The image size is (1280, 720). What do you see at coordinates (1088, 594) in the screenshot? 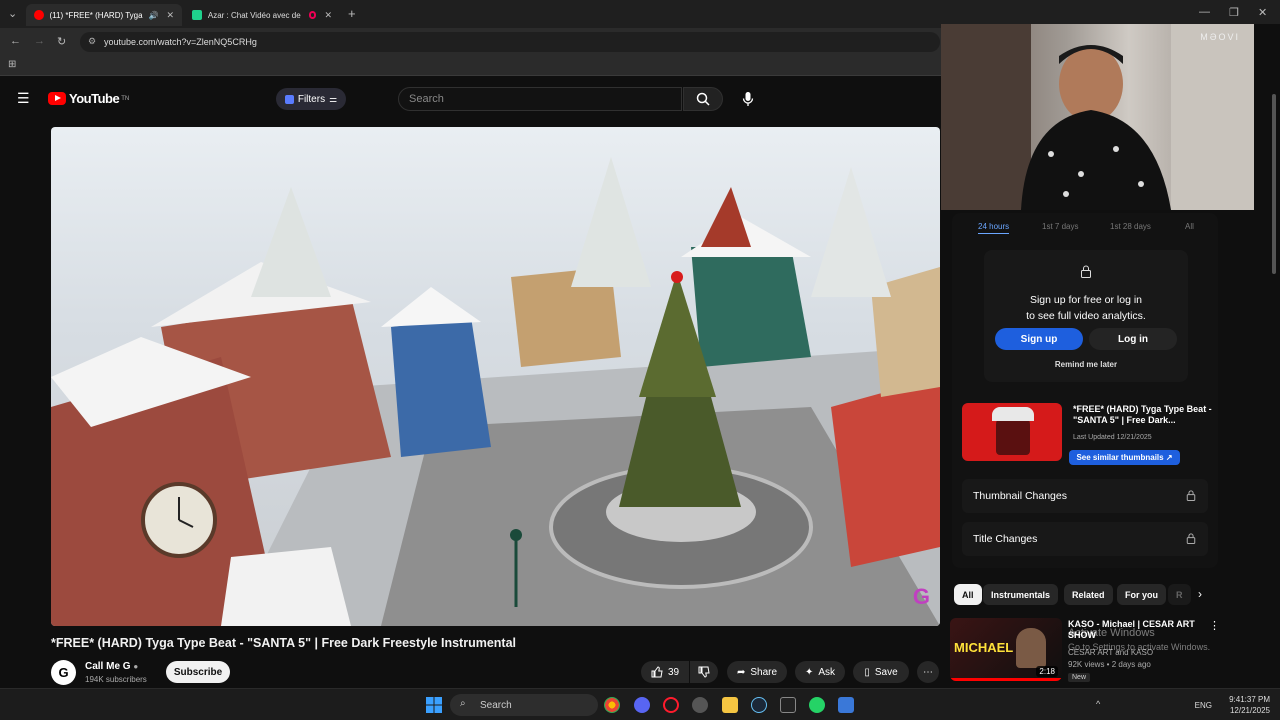
I see `chip-related: Related` at bounding box center [1088, 594].